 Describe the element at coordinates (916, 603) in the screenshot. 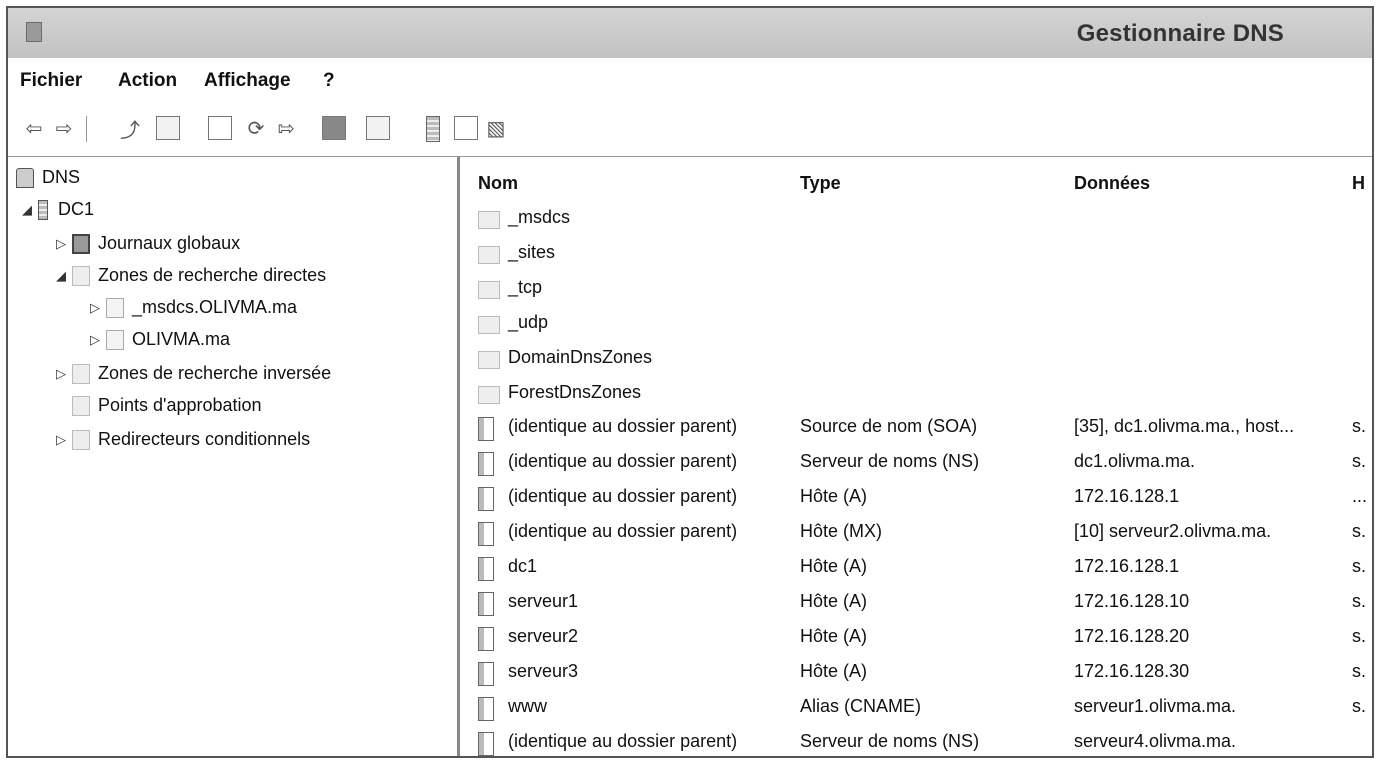

I see `table-row: serveur1 Hôte (A) 172.16.128.10 s.` at that location.